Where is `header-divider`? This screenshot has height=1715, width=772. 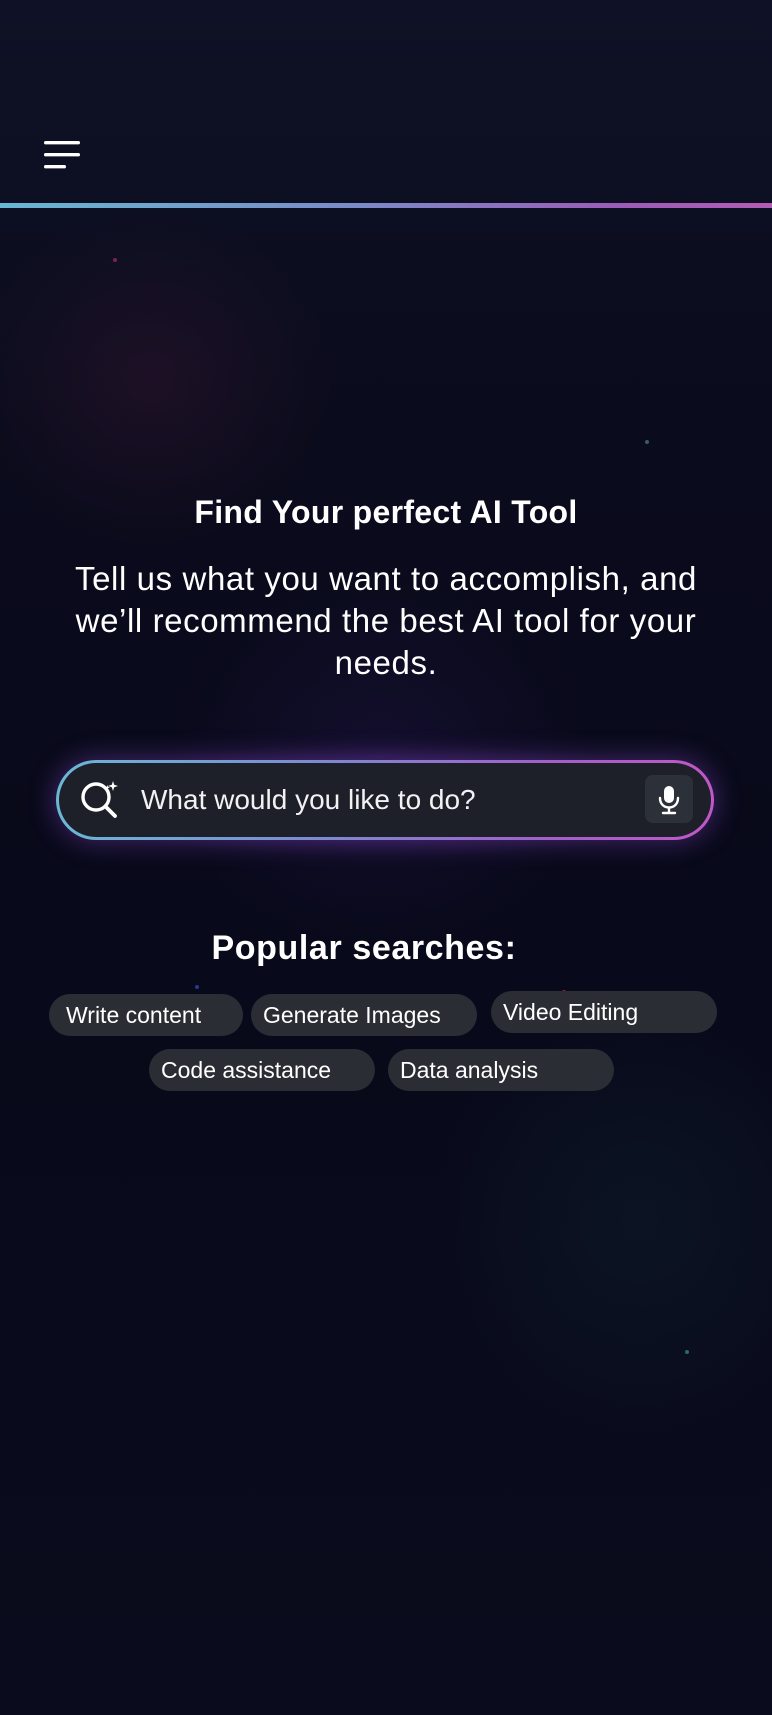 header-divider is located at coordinates (386, 205).